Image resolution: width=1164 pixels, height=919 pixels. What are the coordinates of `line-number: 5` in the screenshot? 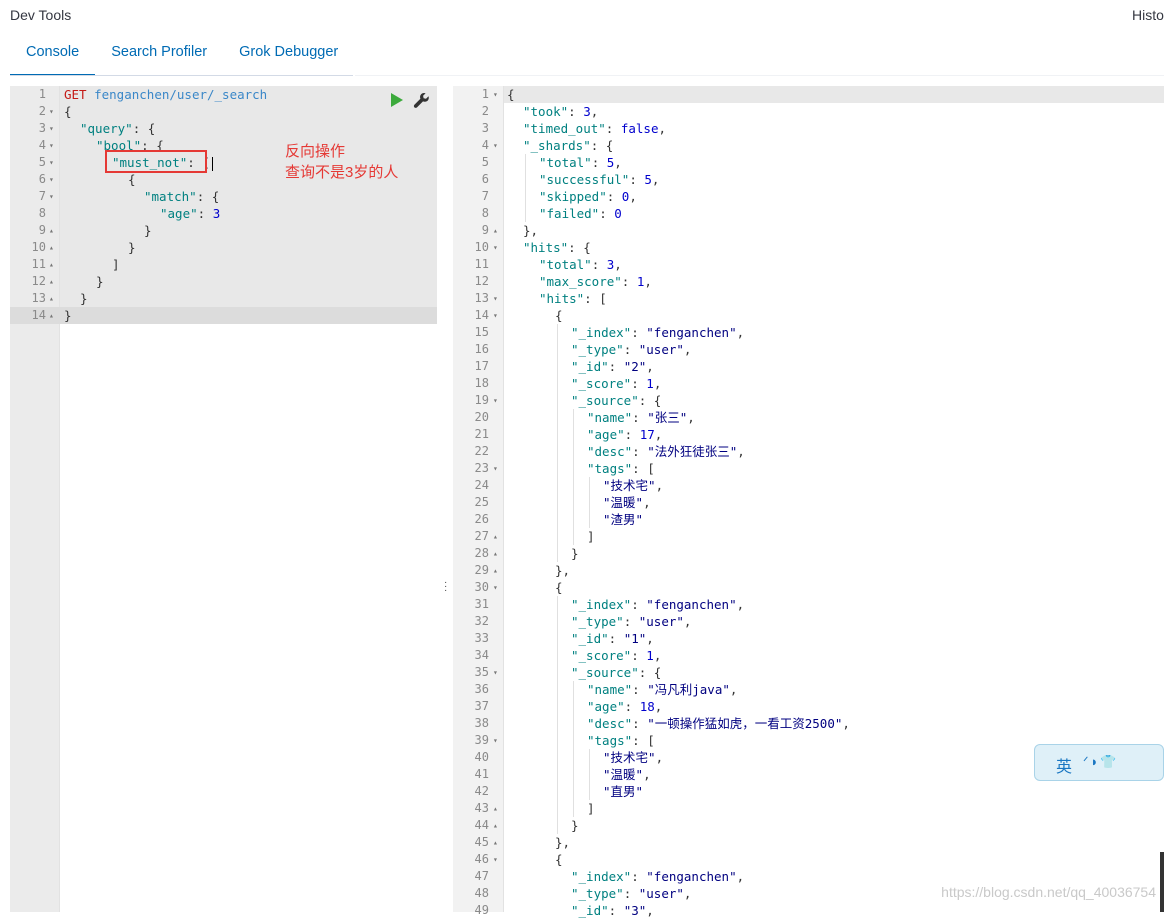 It's located at (42, 162).